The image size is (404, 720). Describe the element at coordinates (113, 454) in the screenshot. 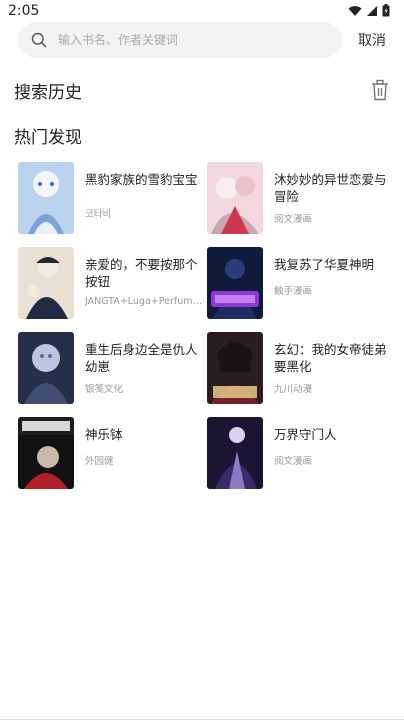

I see `book-card: 神乐钵 外园健` at that location.